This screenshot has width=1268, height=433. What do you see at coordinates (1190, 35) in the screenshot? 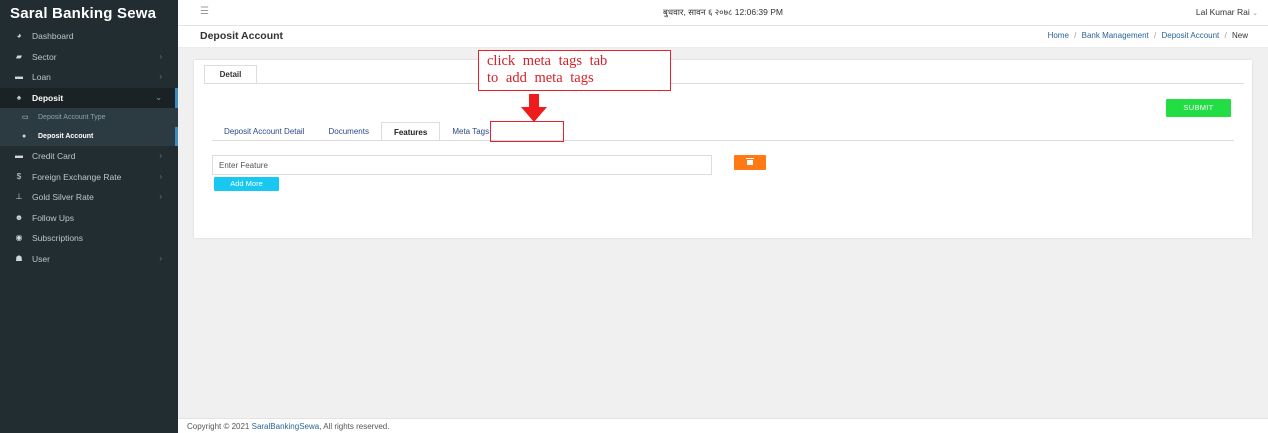
I see `breadcrumb-deposit-account: Deposit Account` at bounding box center [1190, 35].